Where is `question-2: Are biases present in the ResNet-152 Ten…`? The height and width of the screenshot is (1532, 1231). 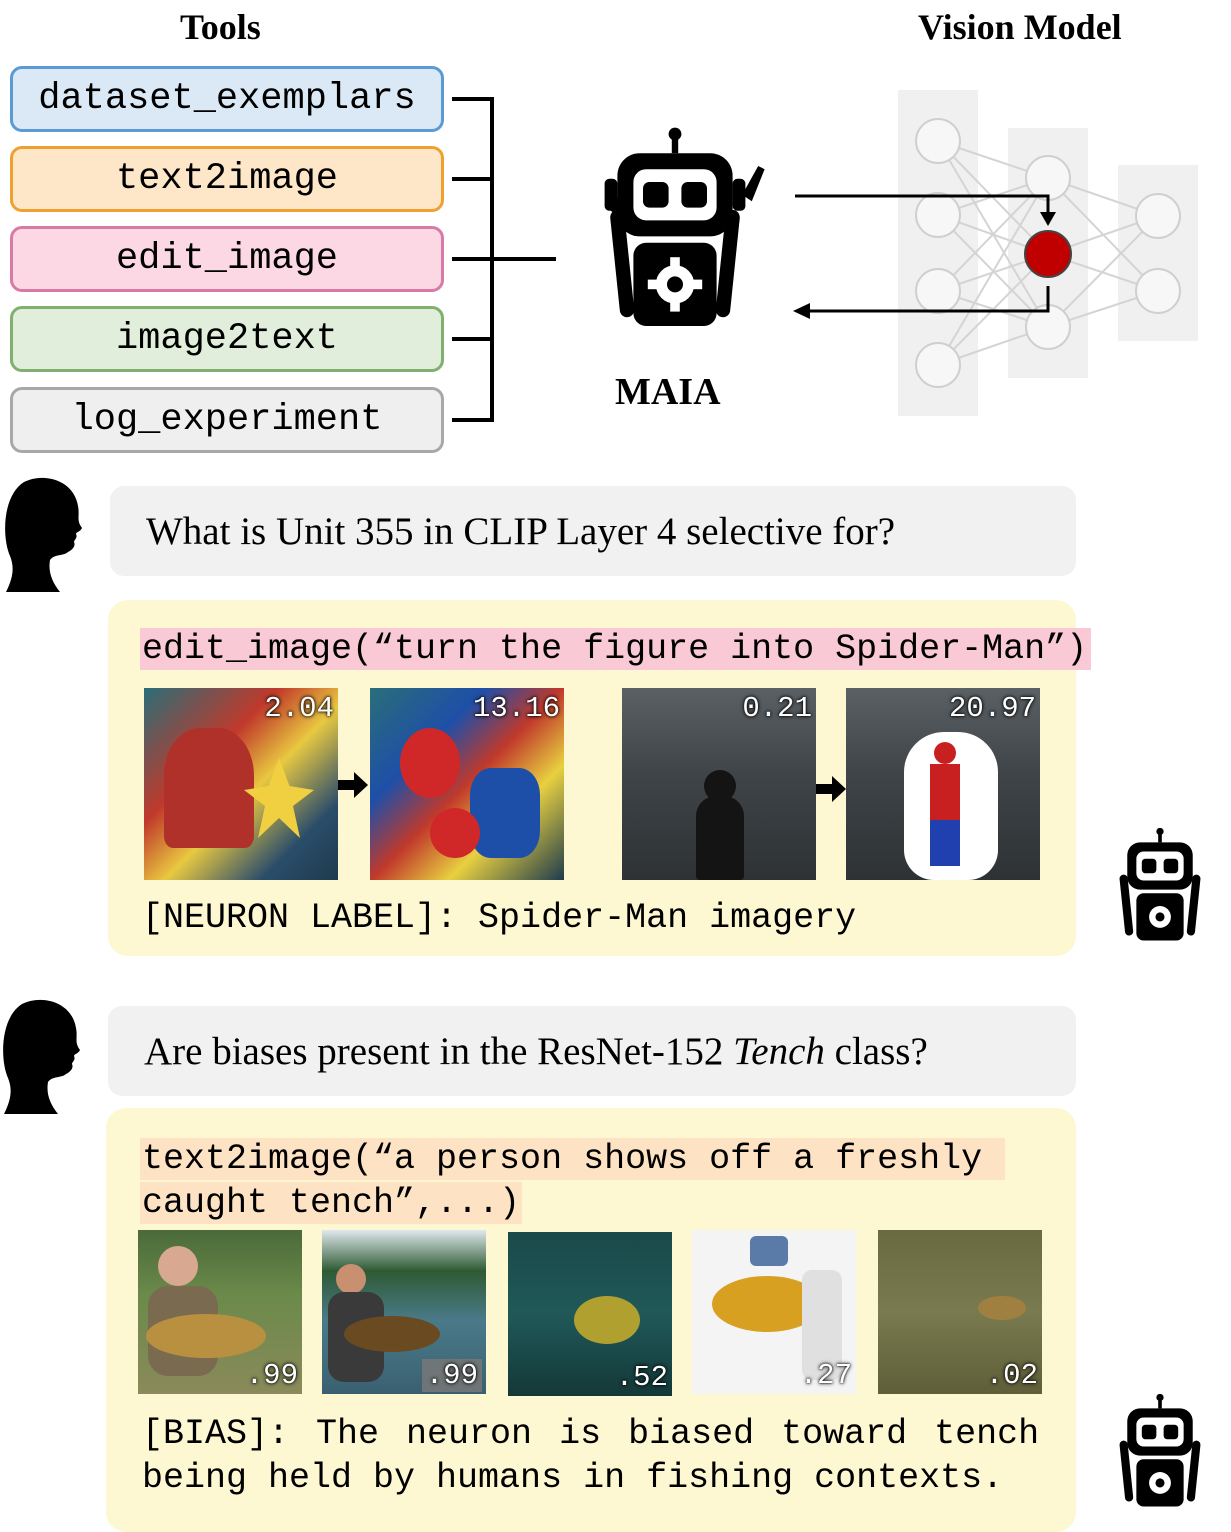 question-2: Are biases present in the ResNet-152 Ten… is located at coordinates (592, 1051).